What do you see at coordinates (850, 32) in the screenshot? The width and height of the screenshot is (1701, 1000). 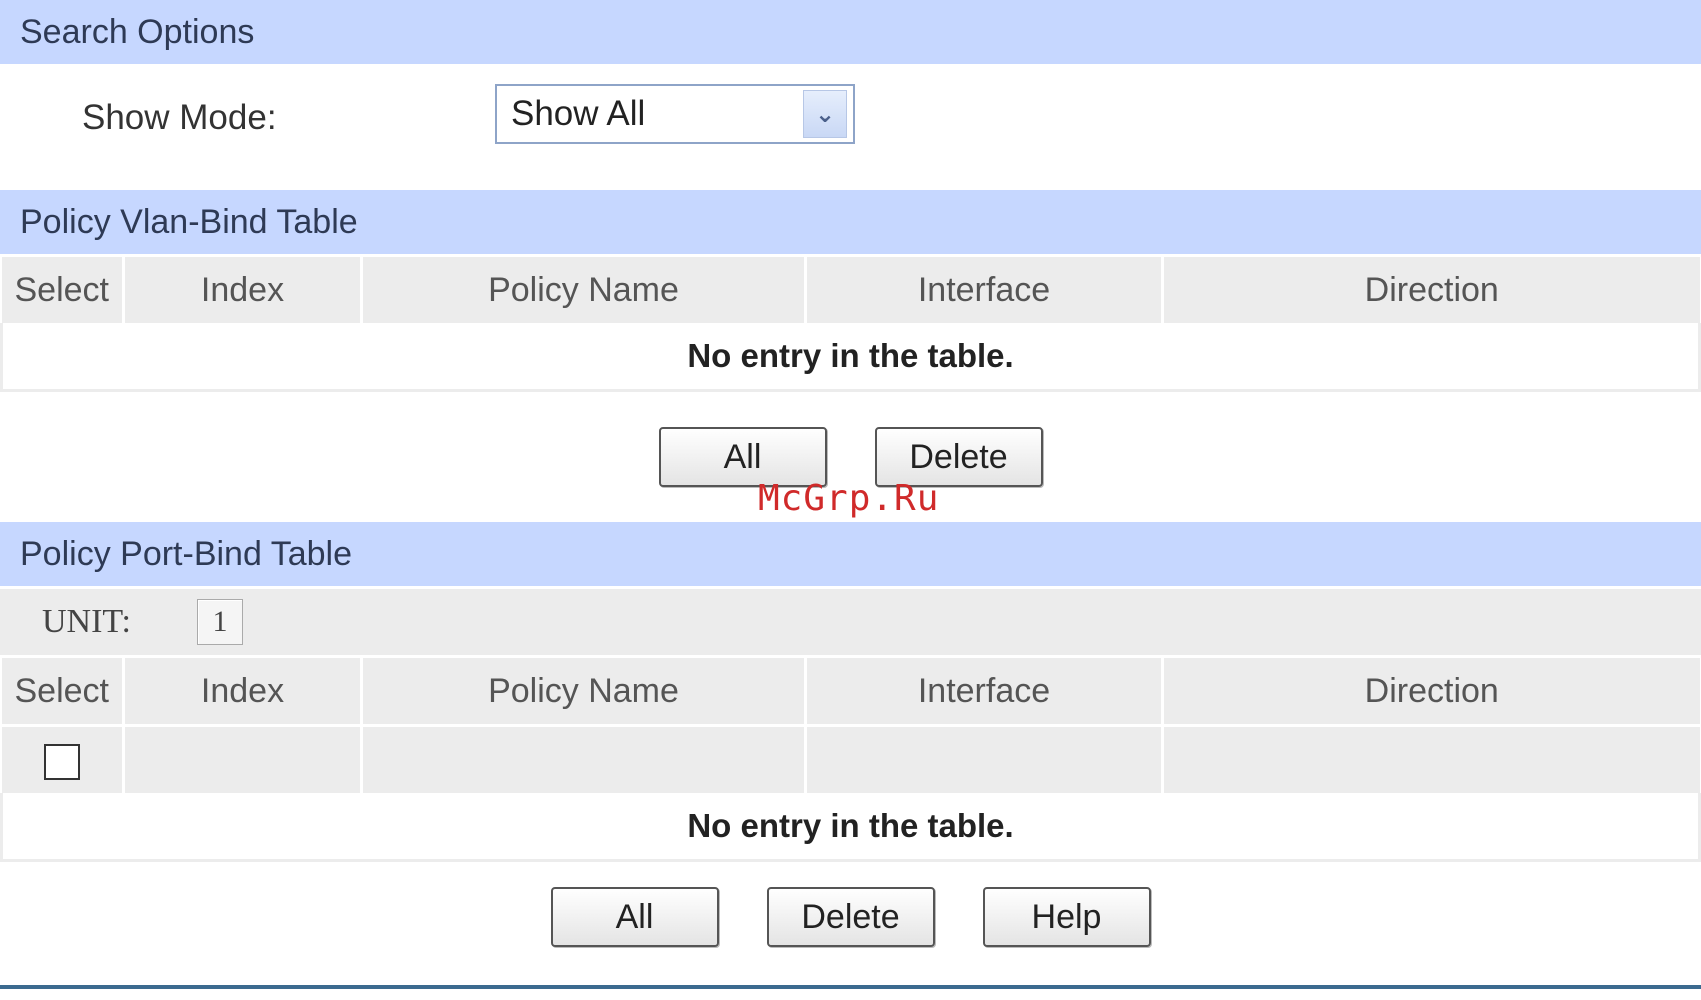 I see `search-options-header: Search Options` at bounding box center [850, 32].